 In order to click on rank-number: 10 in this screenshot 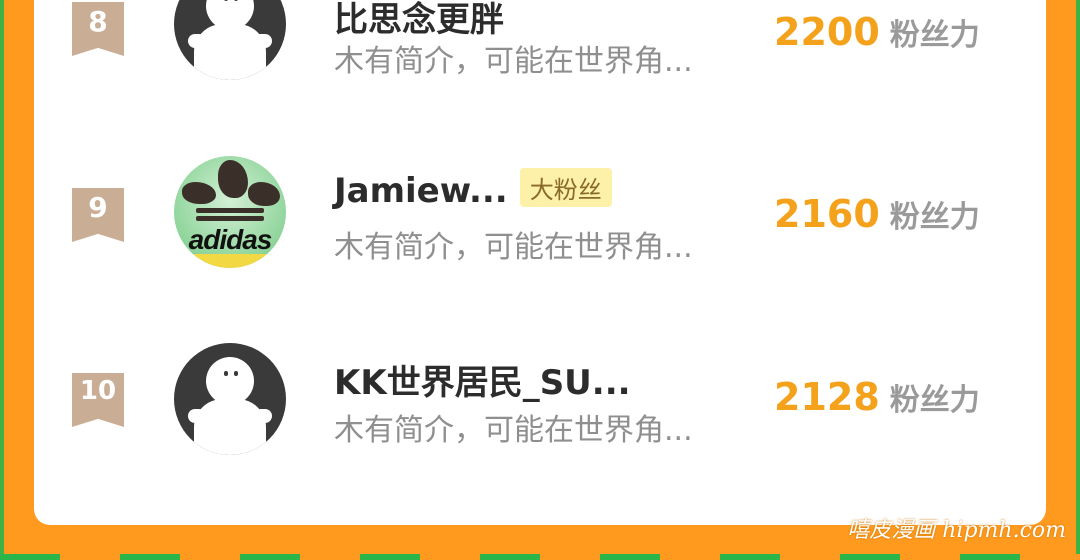, I will do `click(98, 391)`.